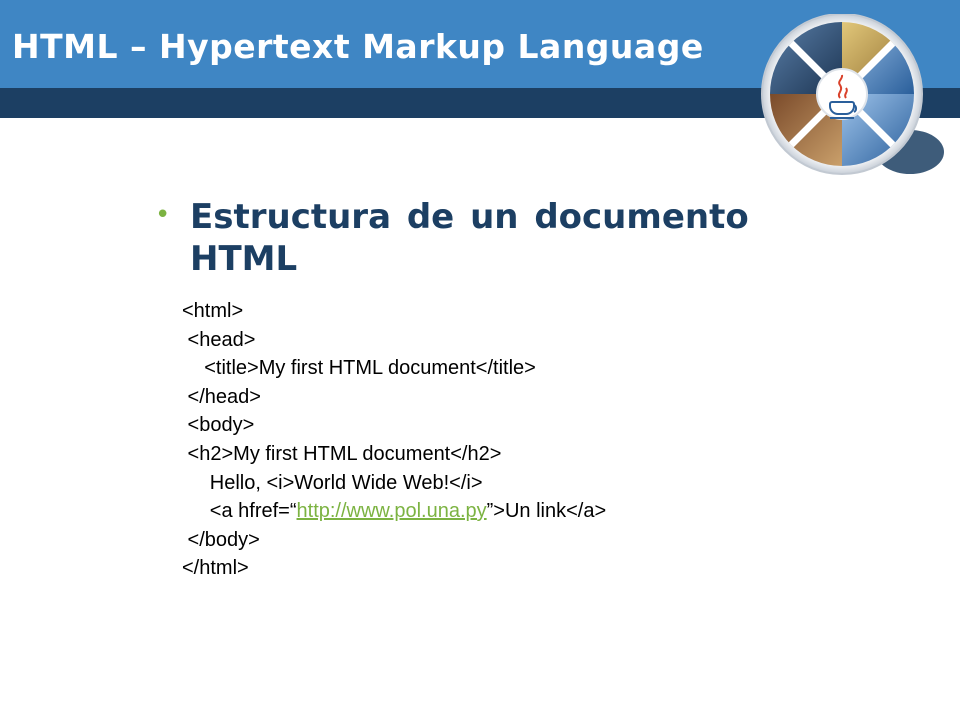 This screenshot has width=960, height=720. I want to click on code-line: </body>, so click(221, 539).